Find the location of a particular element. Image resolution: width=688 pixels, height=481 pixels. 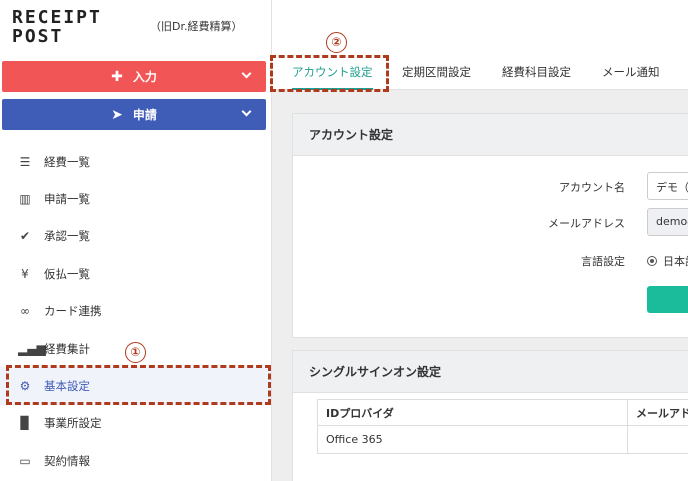

email-row: メールアドレス demo4 is located at coordinates (490, 223).